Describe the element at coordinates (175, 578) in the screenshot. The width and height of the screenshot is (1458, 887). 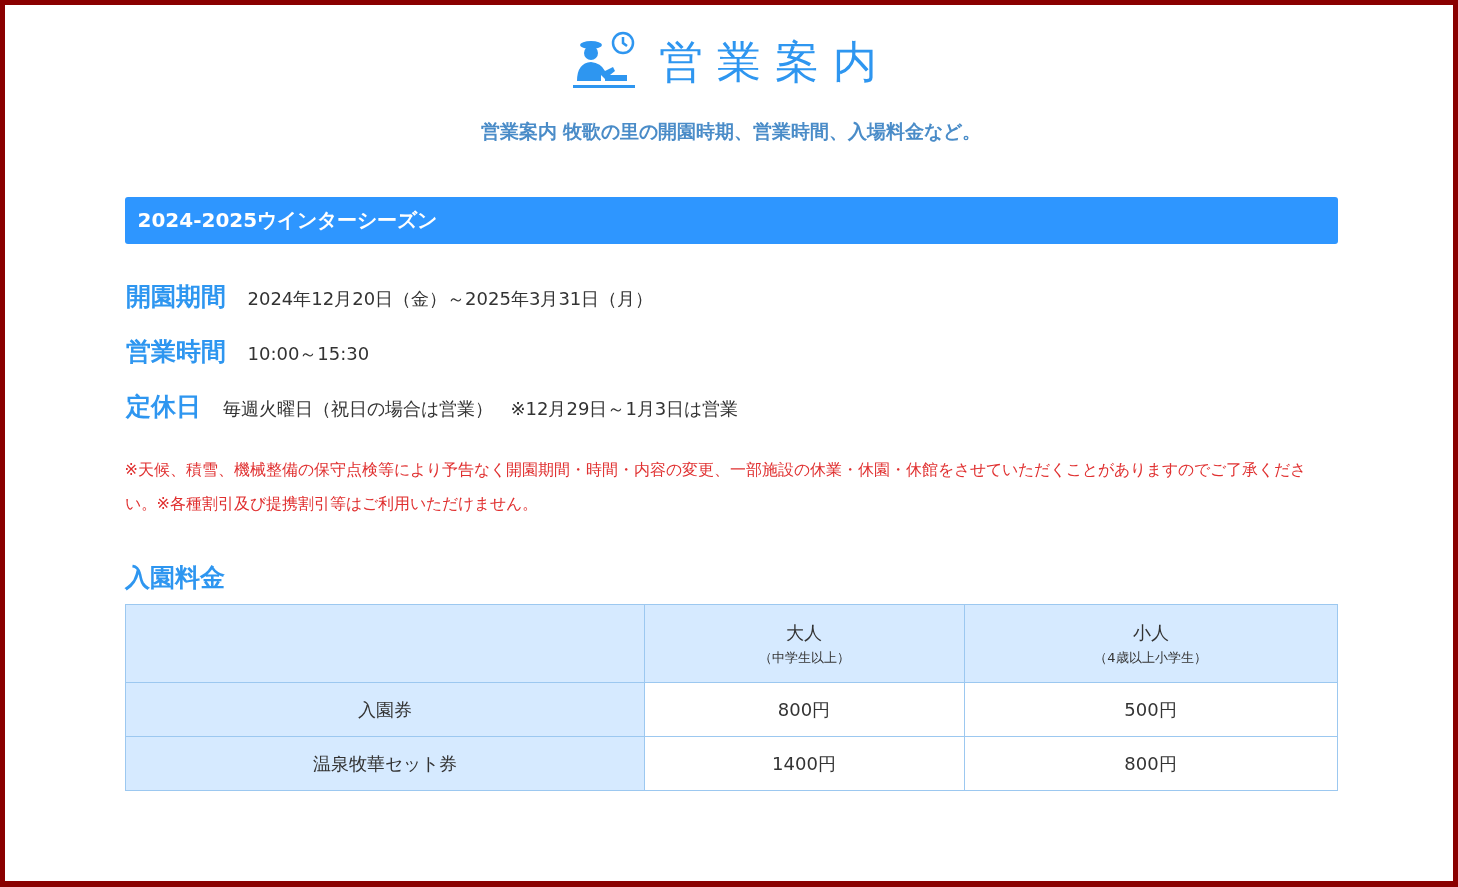
I see `fees-heading: 入園料金` at that location.